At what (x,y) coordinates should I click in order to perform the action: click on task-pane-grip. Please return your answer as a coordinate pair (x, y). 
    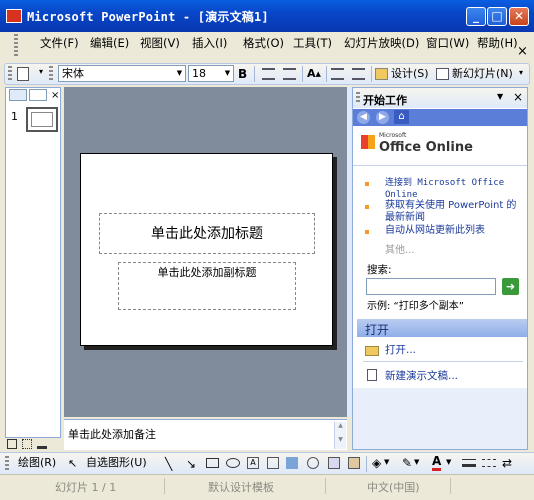
    Looking at the image, I should click on (358, 98).